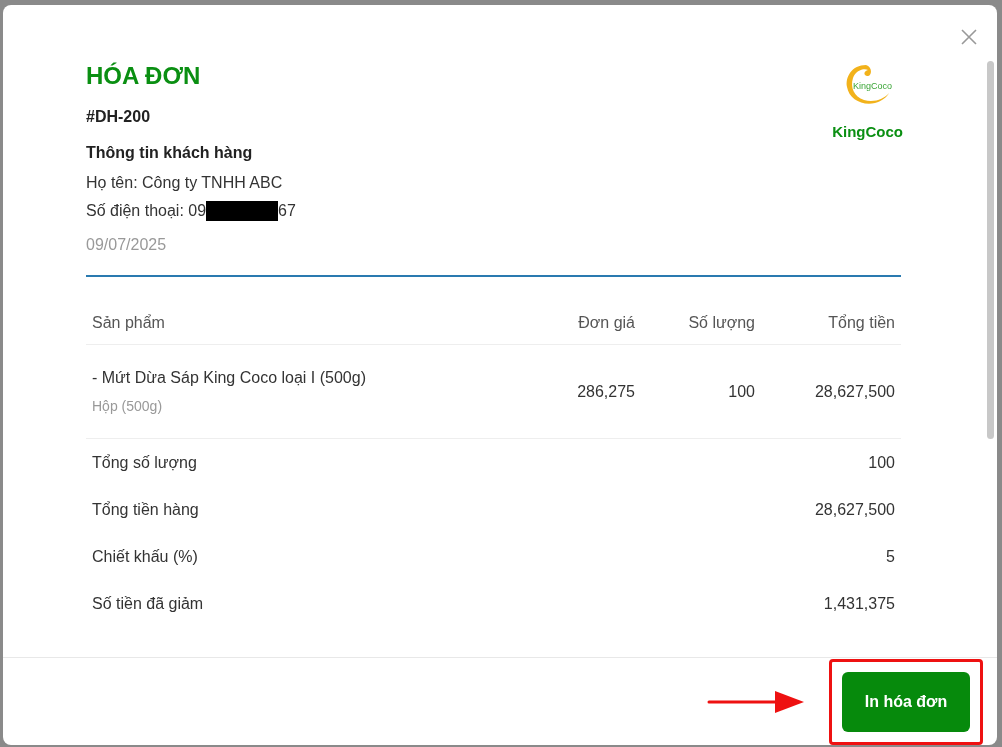 The image size is (1002, 747). What do you see at coordinates (721, 322) in the screenshot?
I see `column-header: Số lượng` at bounding box center [721, 322].